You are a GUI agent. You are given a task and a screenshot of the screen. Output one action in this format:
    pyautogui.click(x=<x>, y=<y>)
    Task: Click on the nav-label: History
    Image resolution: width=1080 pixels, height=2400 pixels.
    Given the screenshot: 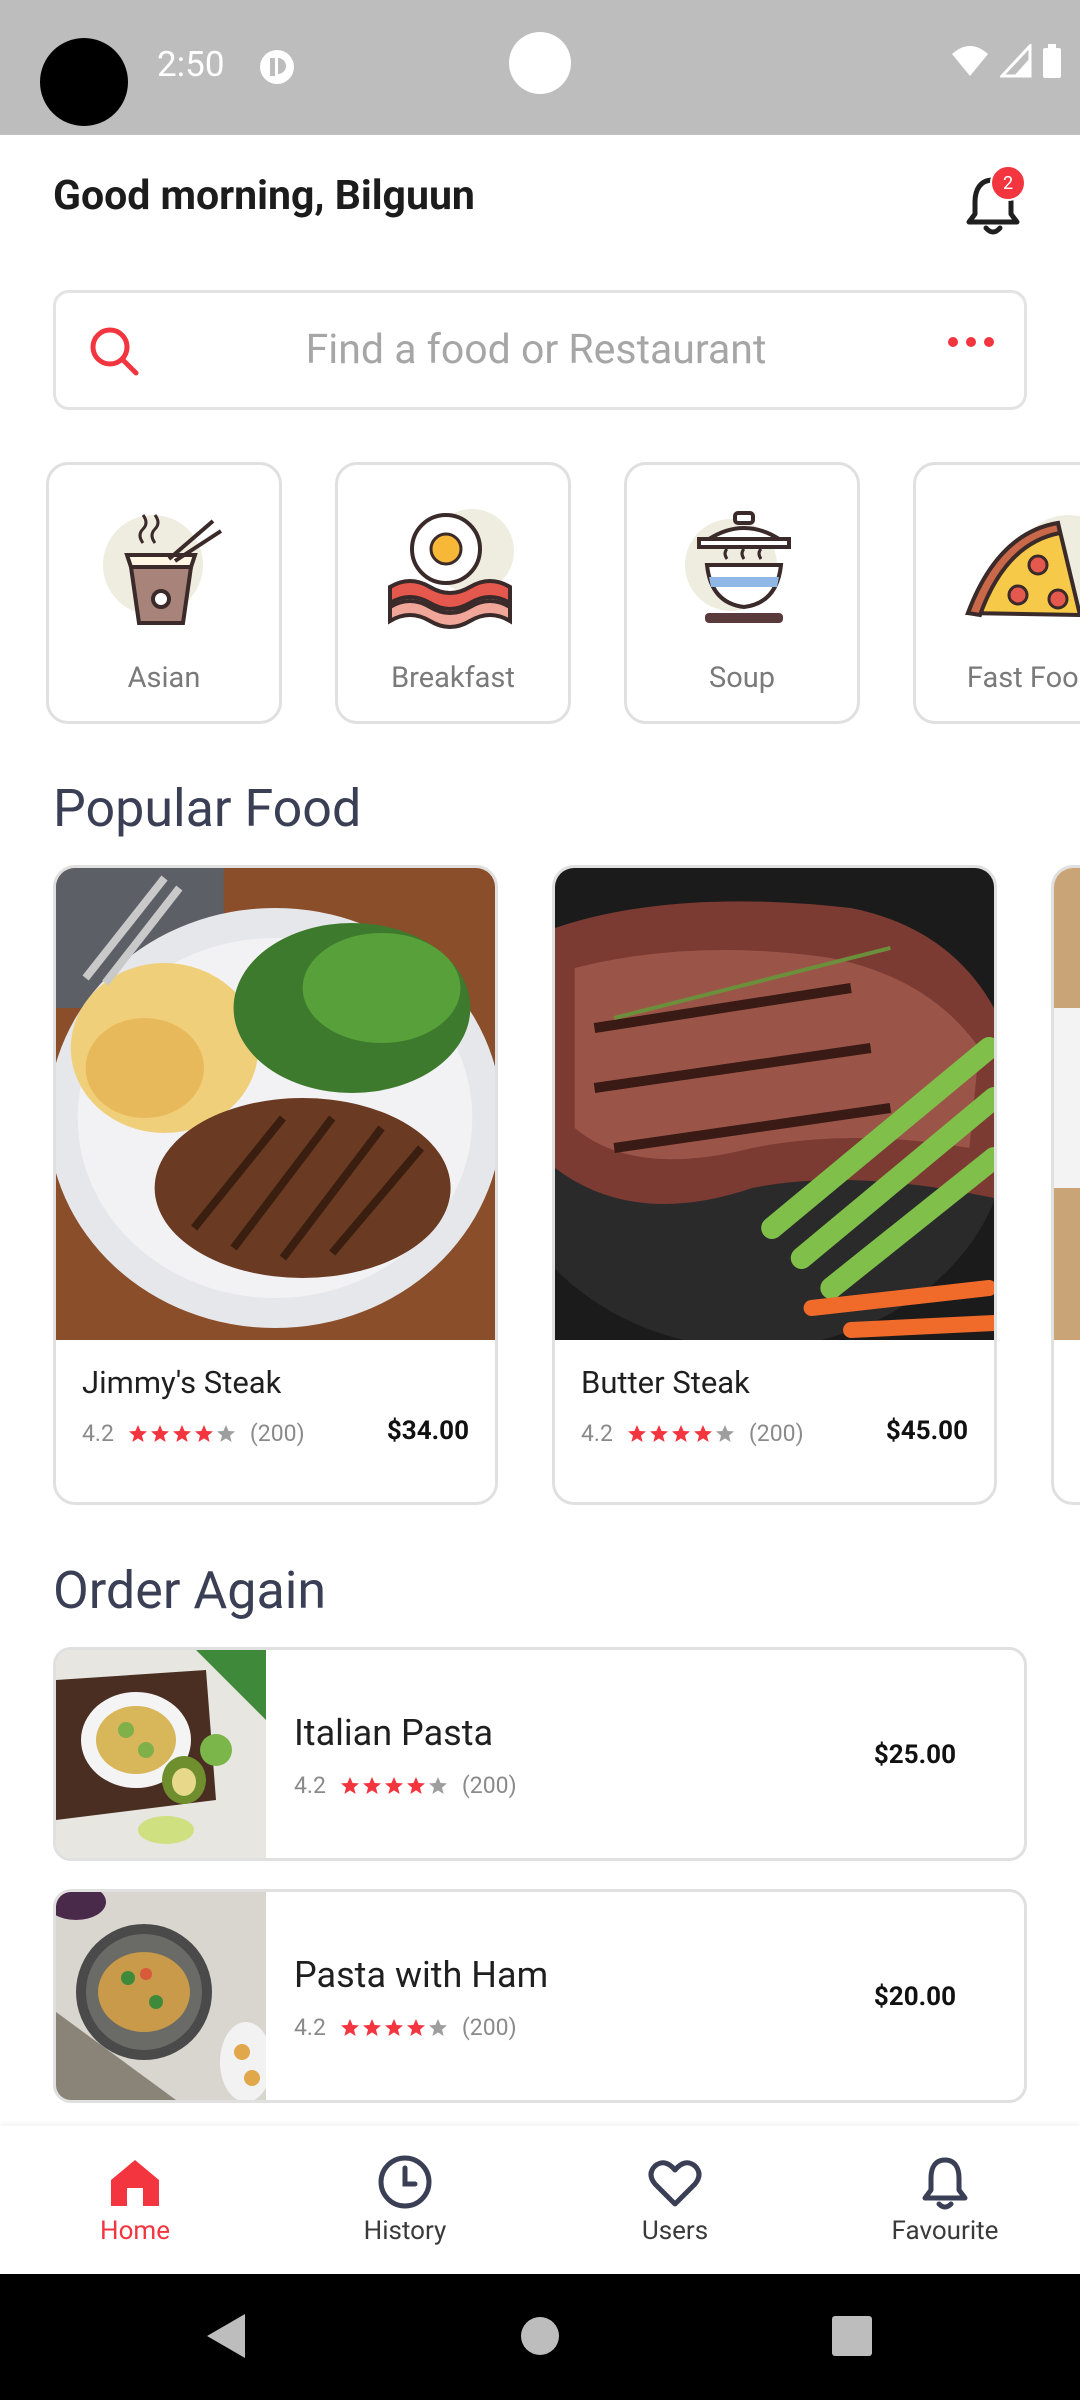 What is the action you would take?
    pyautogui.click(x=405, y=2231)
    